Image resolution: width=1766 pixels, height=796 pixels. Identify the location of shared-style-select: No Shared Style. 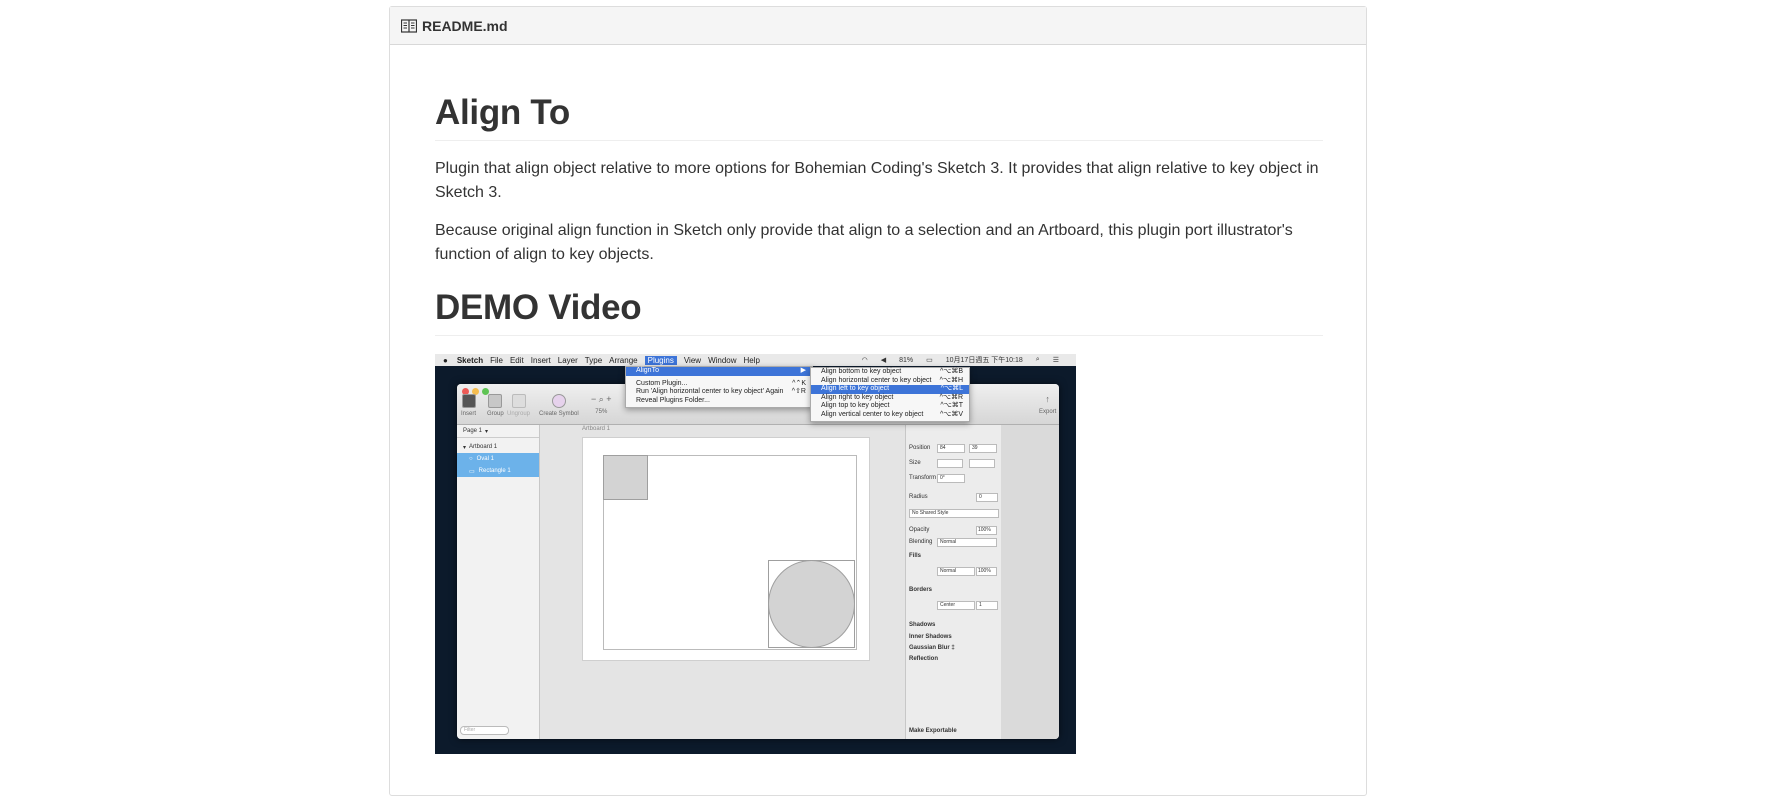
(954, 513).